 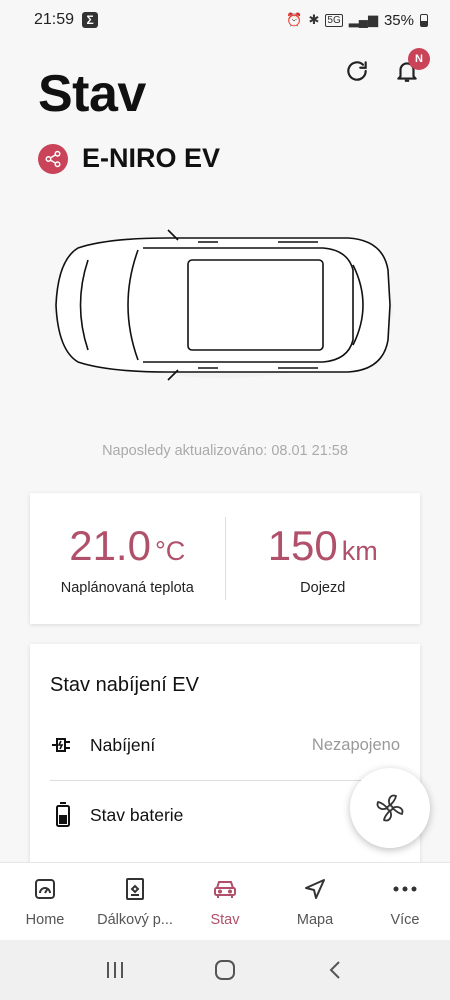 I want to click on car-icon, so click(x=225, y=889).